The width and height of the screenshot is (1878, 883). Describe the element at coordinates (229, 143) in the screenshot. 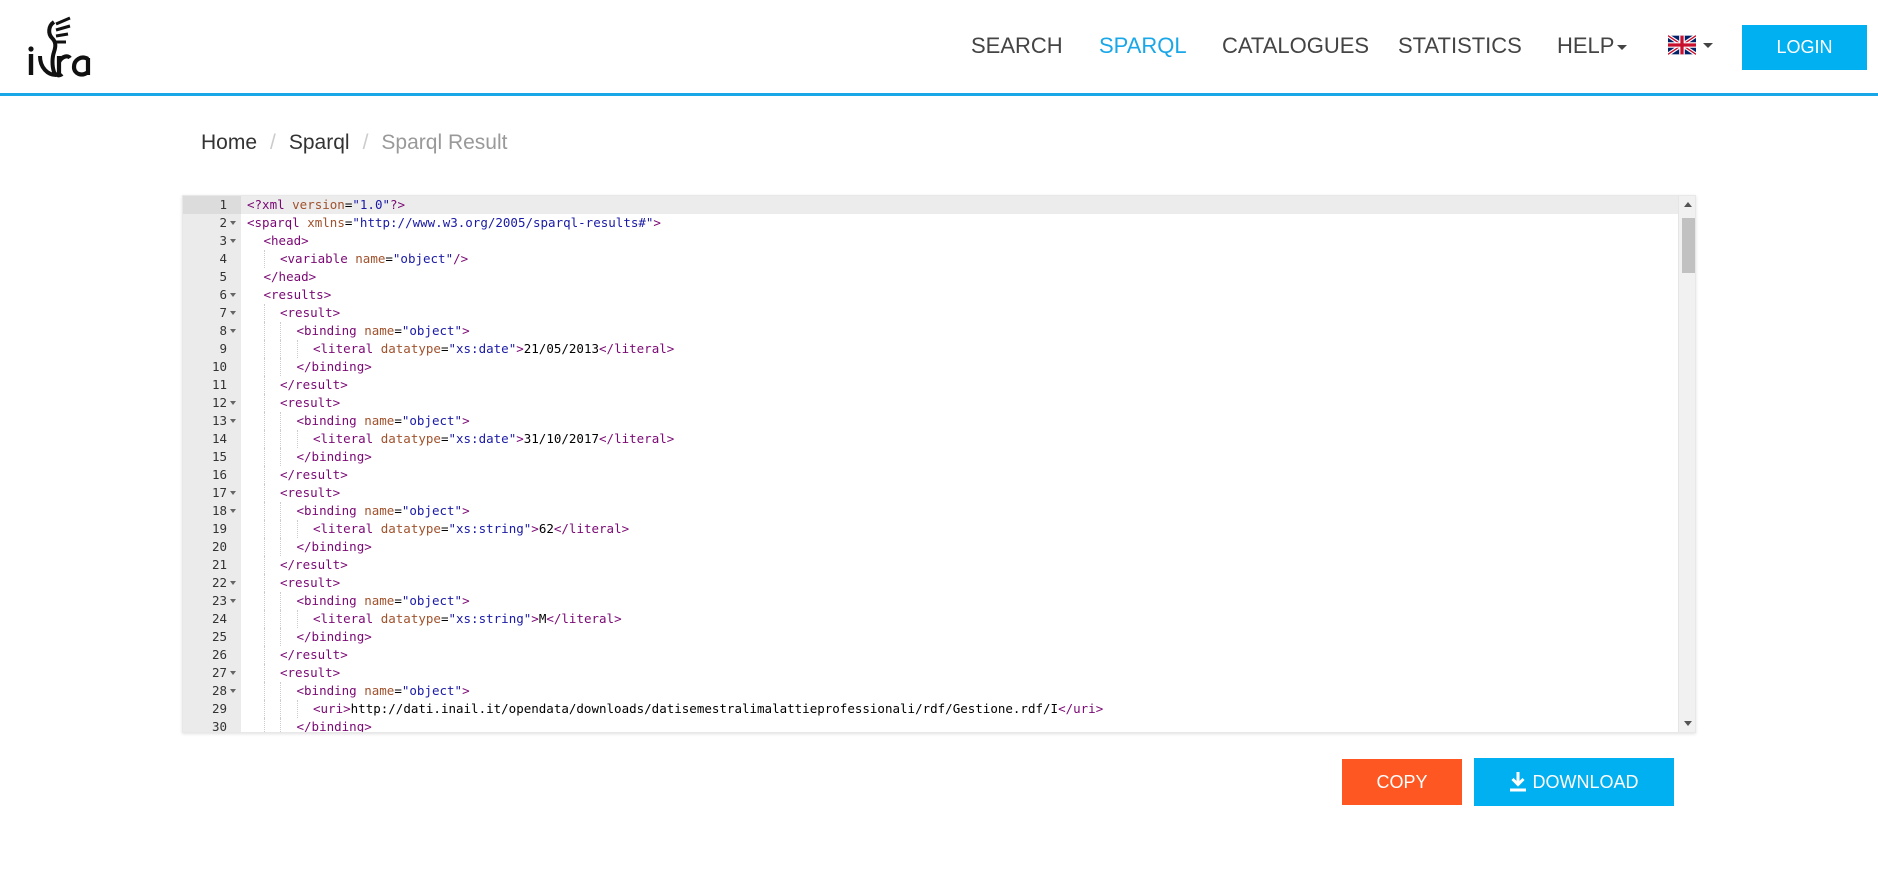

I see `breadcrumb-home: Home` at that location.